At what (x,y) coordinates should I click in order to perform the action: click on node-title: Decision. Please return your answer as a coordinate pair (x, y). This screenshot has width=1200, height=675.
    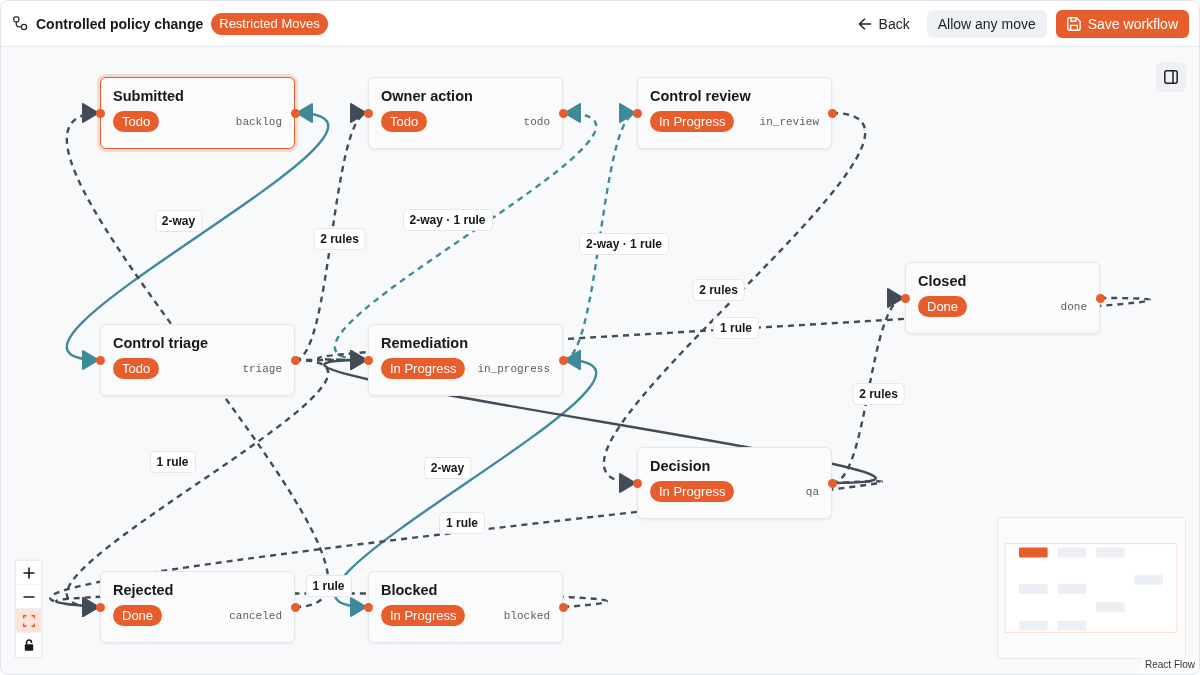
    Looking at the image, I should click on (681, 466).